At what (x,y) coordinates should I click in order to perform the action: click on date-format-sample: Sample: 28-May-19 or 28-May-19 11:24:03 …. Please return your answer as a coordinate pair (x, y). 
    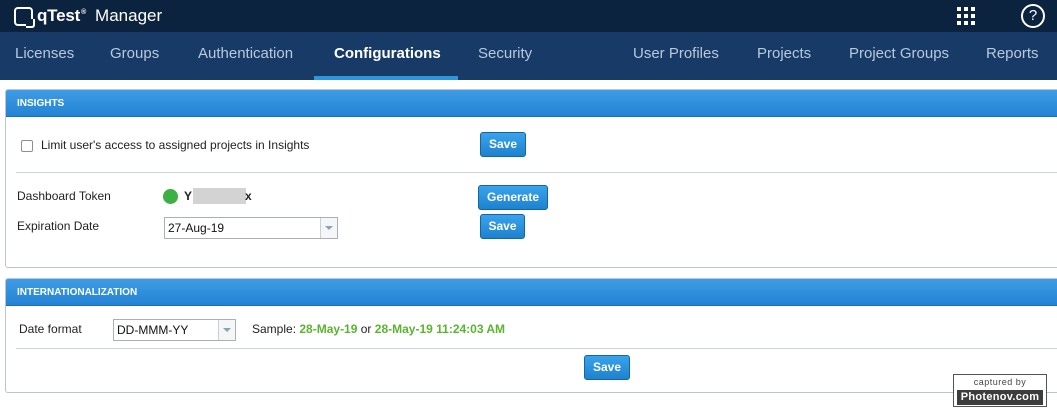
    Looking at the image, I should click on (378, 329).